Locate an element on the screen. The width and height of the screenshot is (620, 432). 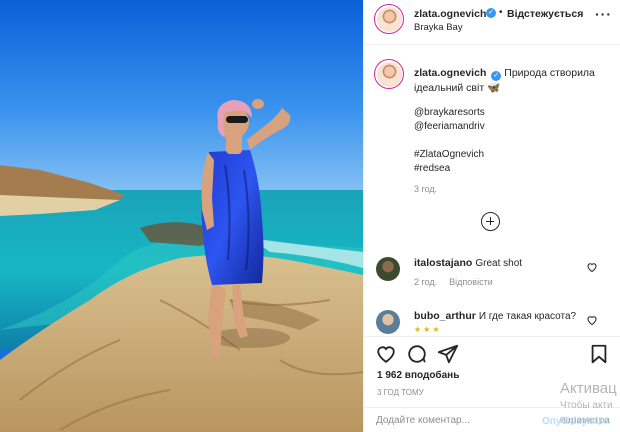
hashtag-zlataognevich: #ZlataOgnevich is located at coordinates (509, 155).